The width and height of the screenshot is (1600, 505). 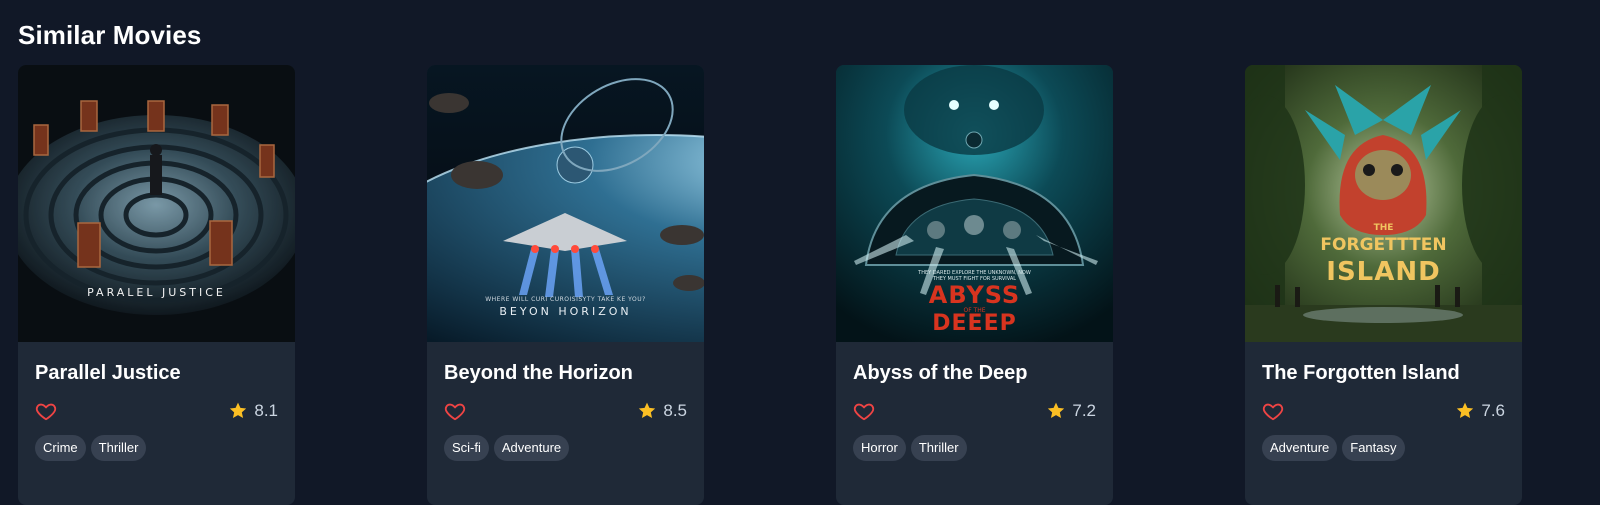 What do you see at coordinates (1480, 411) in the screenshot?
I see `rating: 7.6` at bounding box center [1480, 411].